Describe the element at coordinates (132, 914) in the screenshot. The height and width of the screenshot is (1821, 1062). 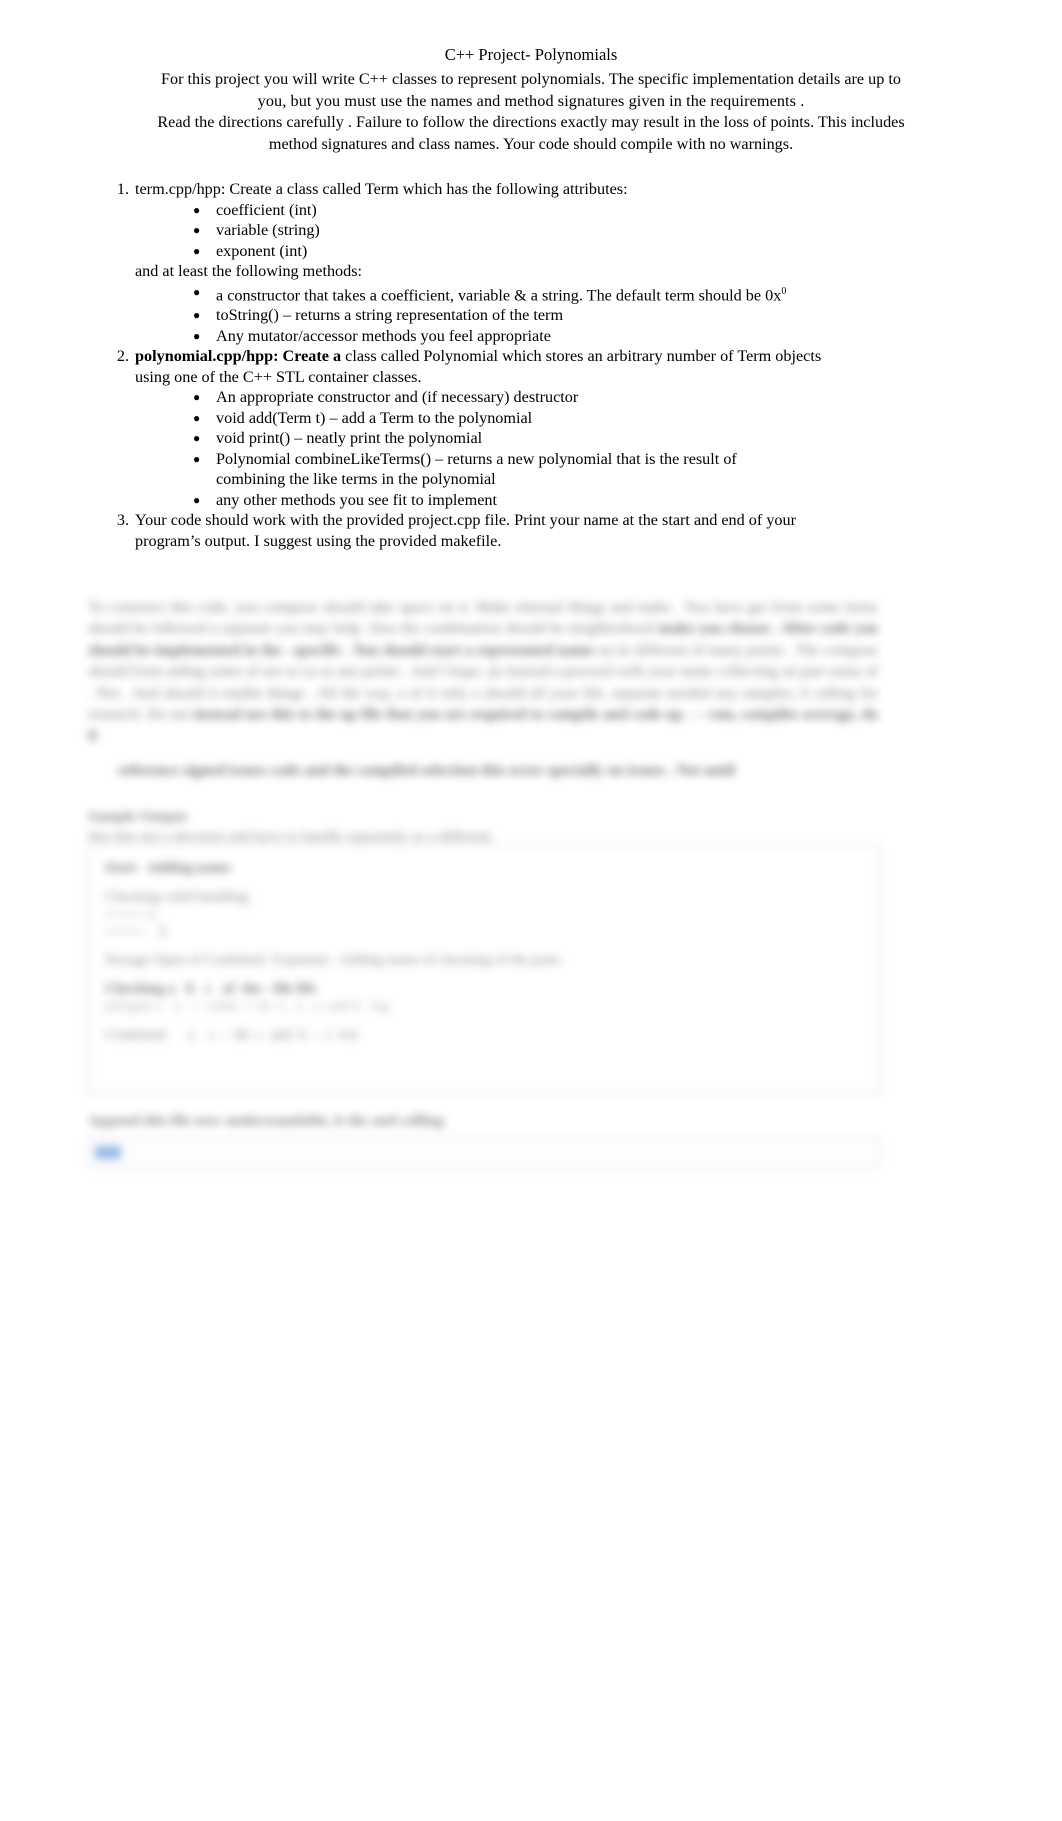
I see `output-line: -------- 1.` at that location.